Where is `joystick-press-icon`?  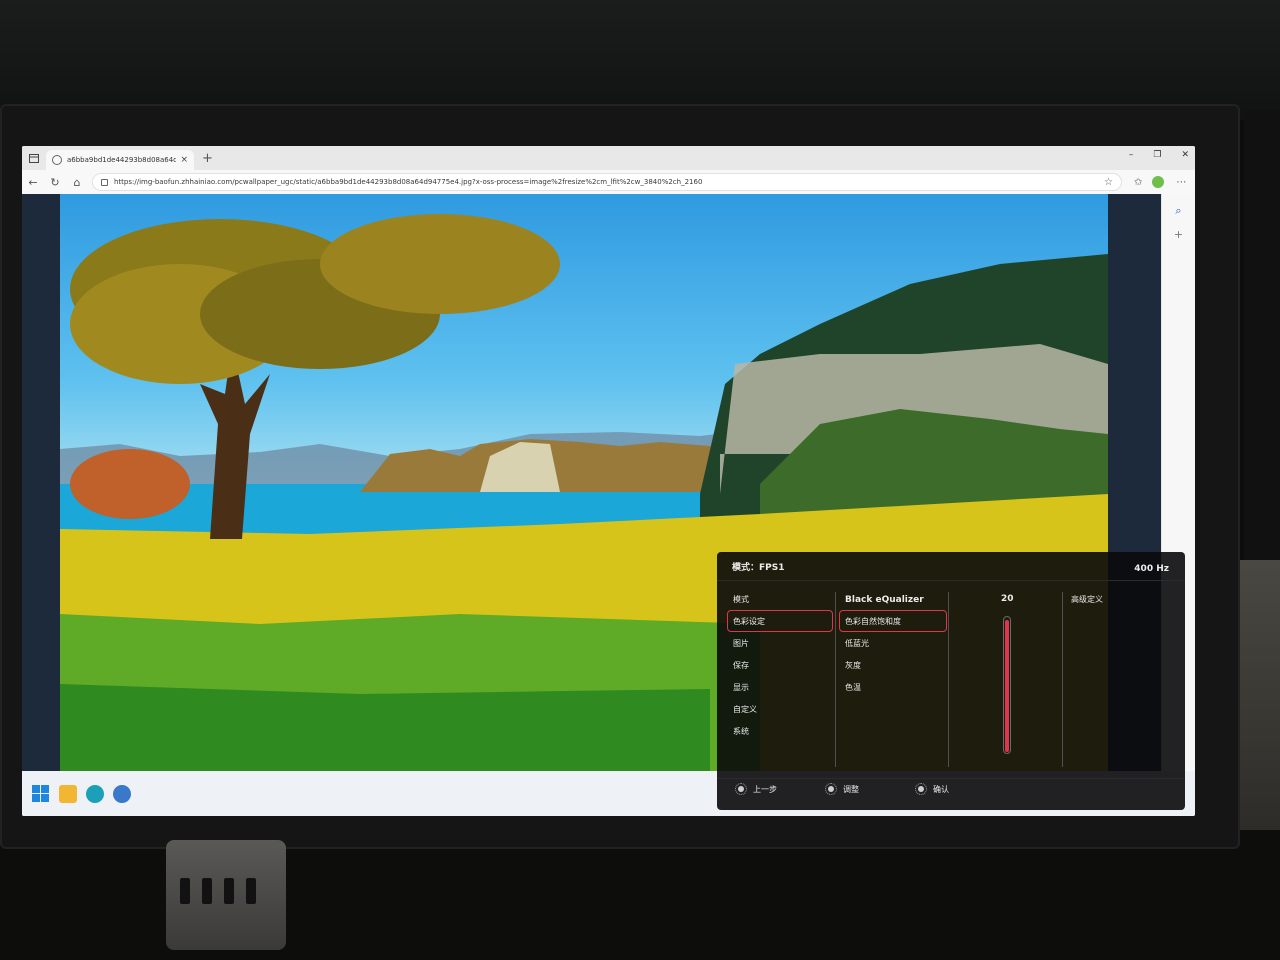 joystick-press-icon is located at coordinates (921, 789).